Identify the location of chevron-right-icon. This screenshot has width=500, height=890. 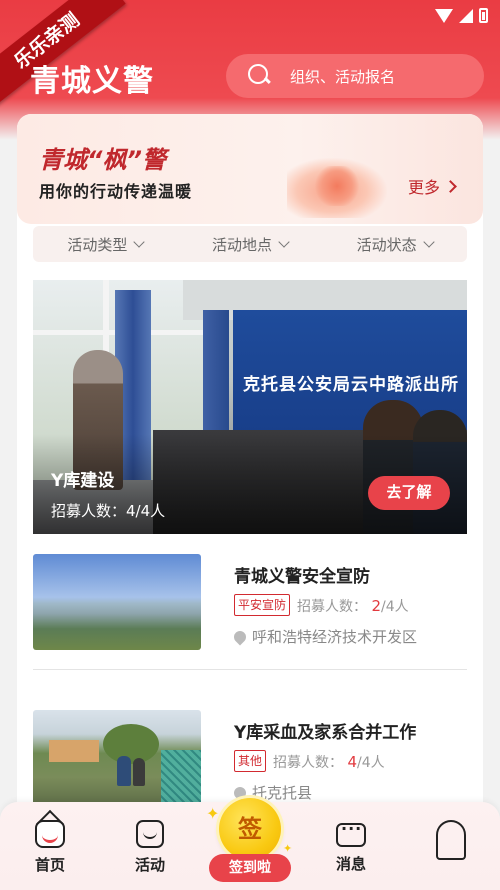
(450, 186).